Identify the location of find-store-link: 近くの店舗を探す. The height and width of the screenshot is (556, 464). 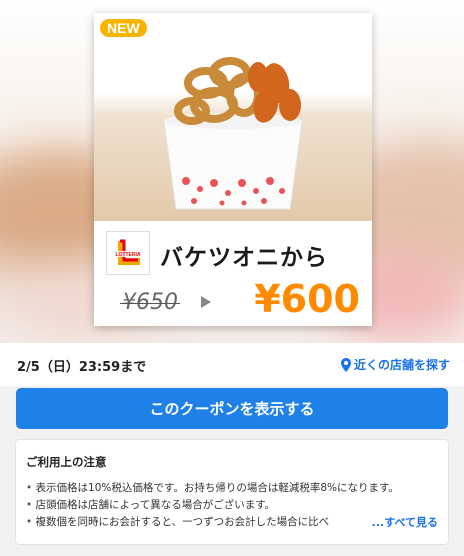
(395, 364).